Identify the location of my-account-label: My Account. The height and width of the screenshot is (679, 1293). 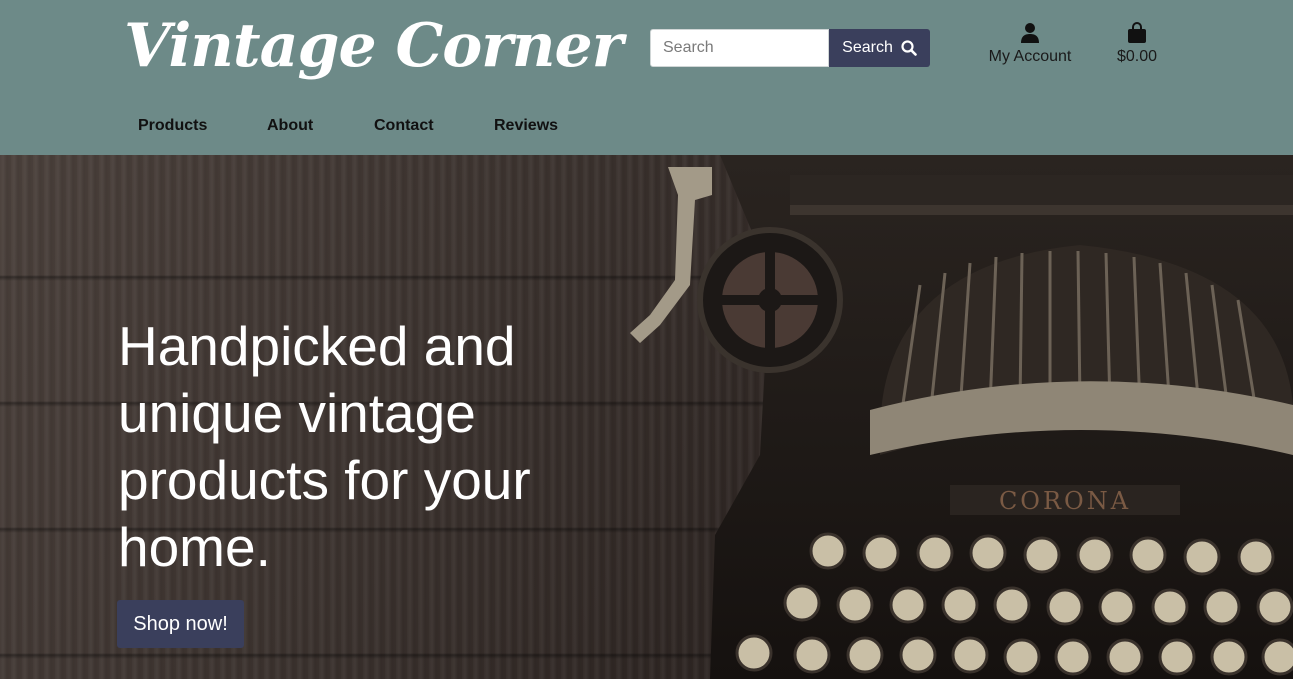
(1030, 56).